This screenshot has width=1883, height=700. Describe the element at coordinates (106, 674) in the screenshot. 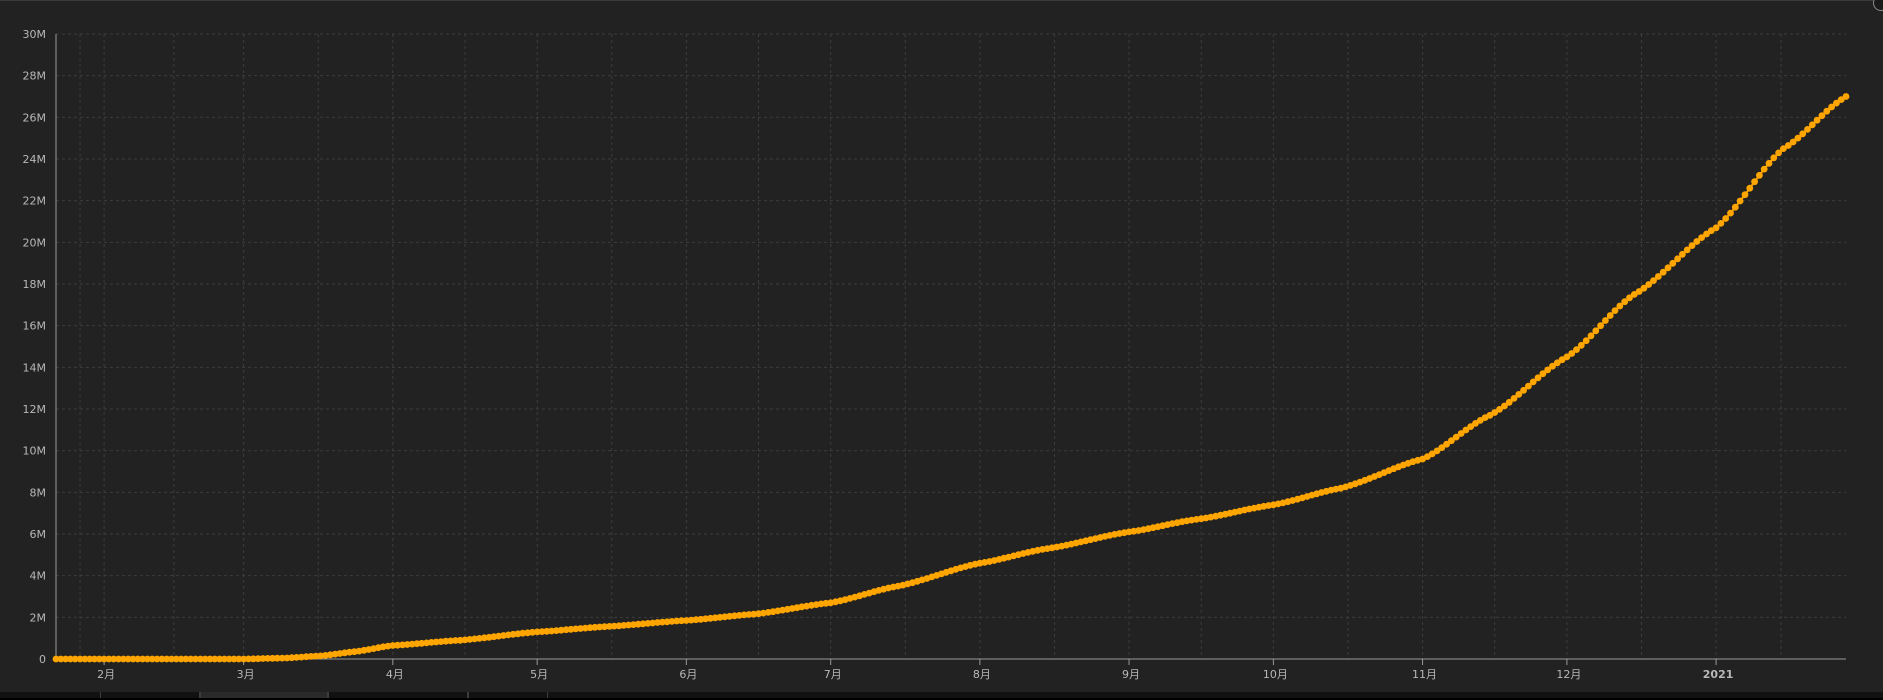

I see `x-tick-label: 2月` at that location.